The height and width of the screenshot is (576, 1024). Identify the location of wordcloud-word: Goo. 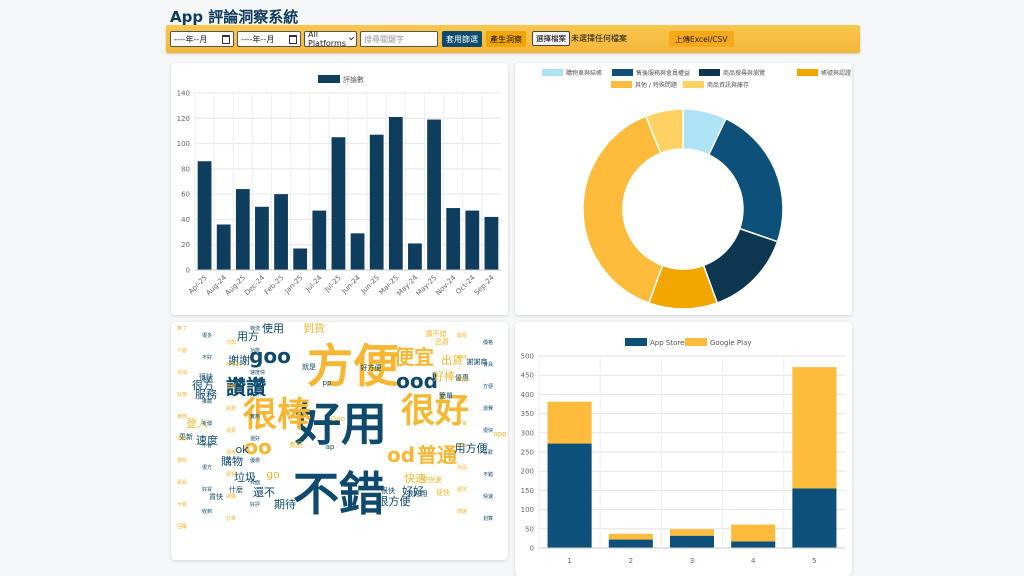
(338, 419).